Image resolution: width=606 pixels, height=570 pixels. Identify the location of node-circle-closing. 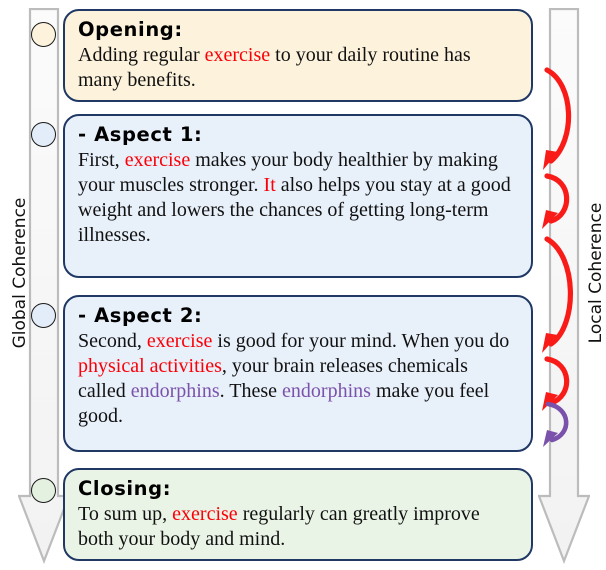
(43, 490).